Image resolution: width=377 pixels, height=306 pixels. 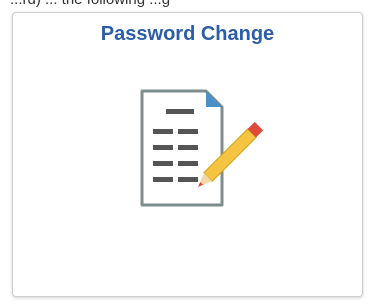 I want to click on top-strip: ...rd) ... the following ...g, so click(x=188, y=5).